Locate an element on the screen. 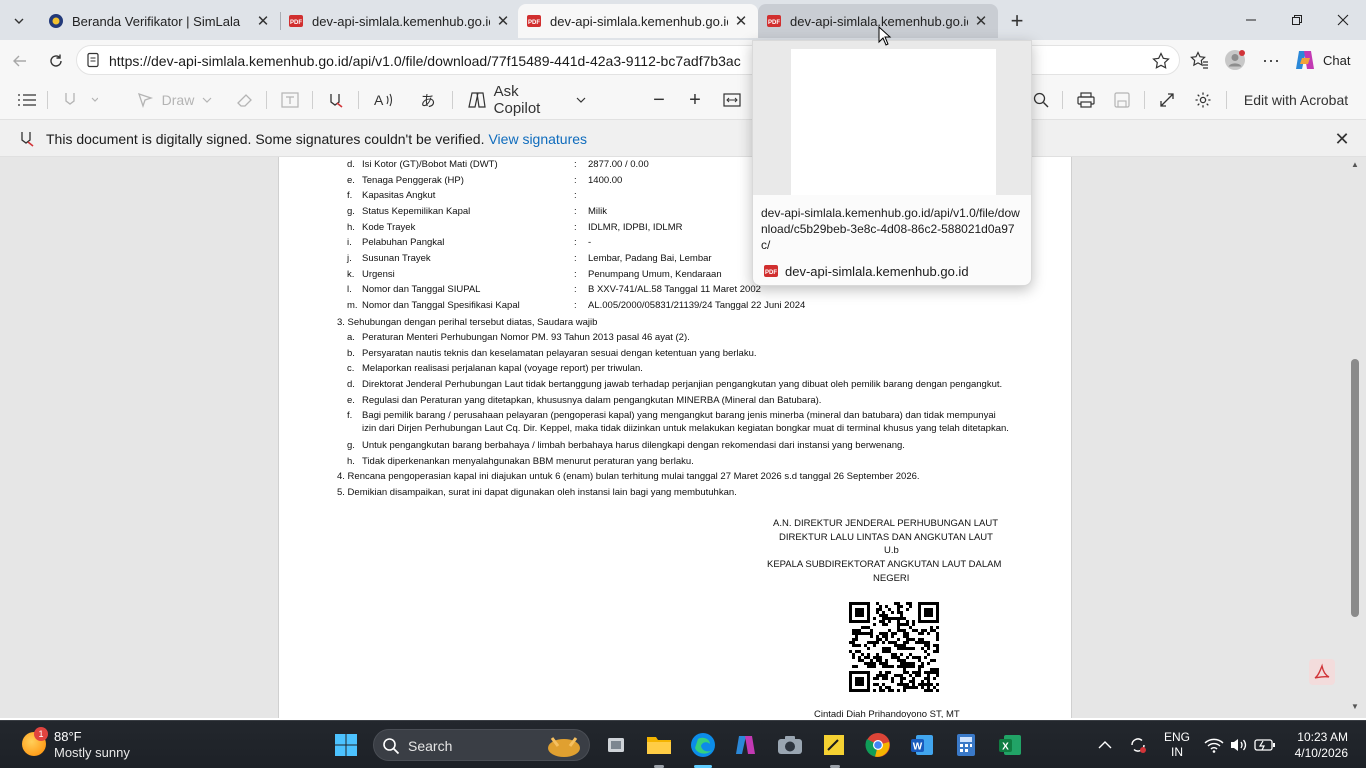  taskbar-search: Search is located at coordinates (481, 745).